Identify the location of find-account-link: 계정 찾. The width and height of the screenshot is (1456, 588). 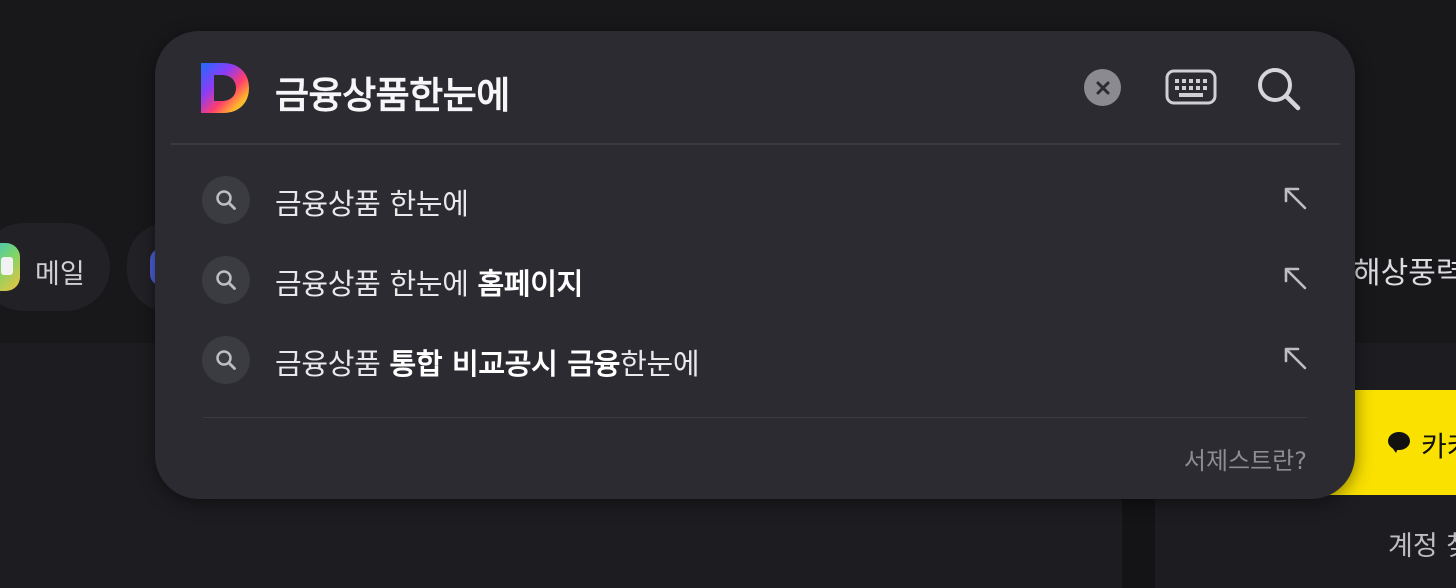
(1422, 543).